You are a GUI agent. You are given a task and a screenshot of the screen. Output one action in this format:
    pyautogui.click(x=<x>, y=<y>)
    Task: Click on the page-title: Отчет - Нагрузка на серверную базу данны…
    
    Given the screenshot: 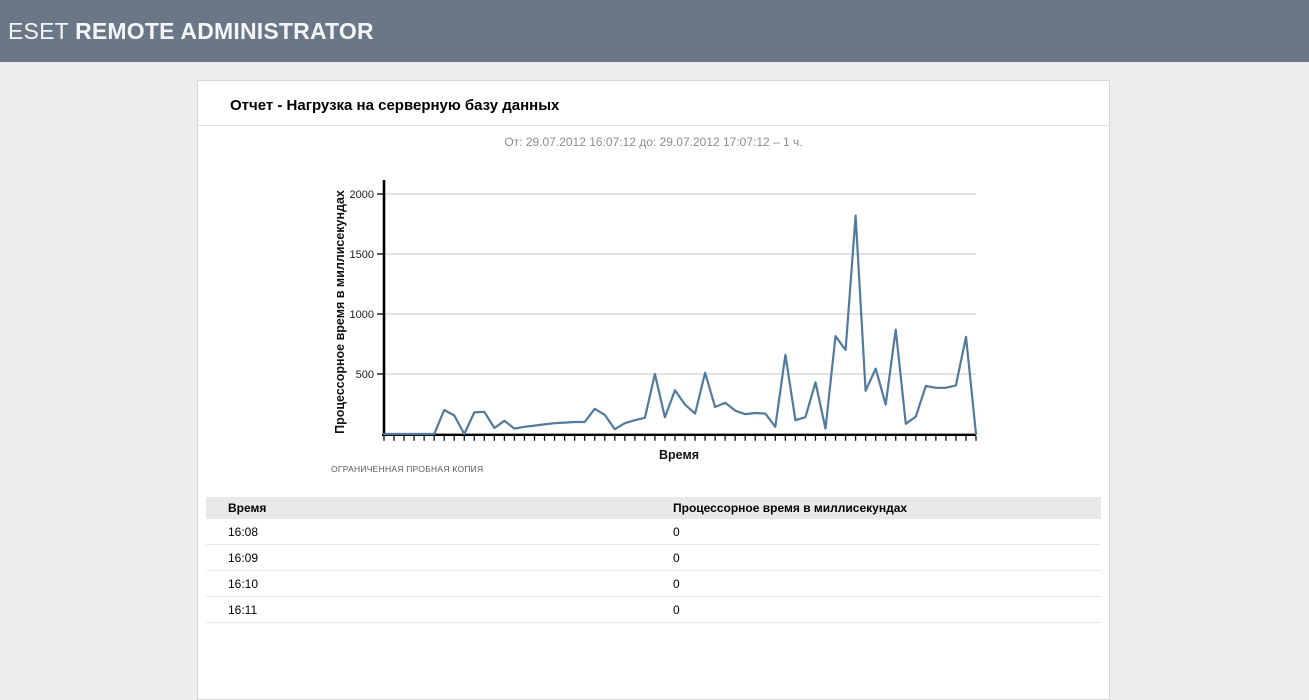 What is the action you would take?
    pyautogui.click(x=395, y=105)
    